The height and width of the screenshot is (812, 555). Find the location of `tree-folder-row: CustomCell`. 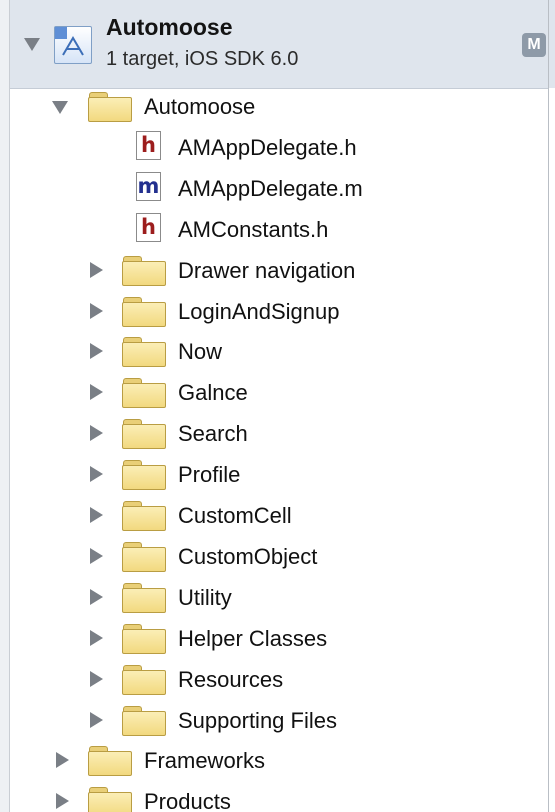

tree-folder-row: CustomCell is located at coordinates (279, 515).